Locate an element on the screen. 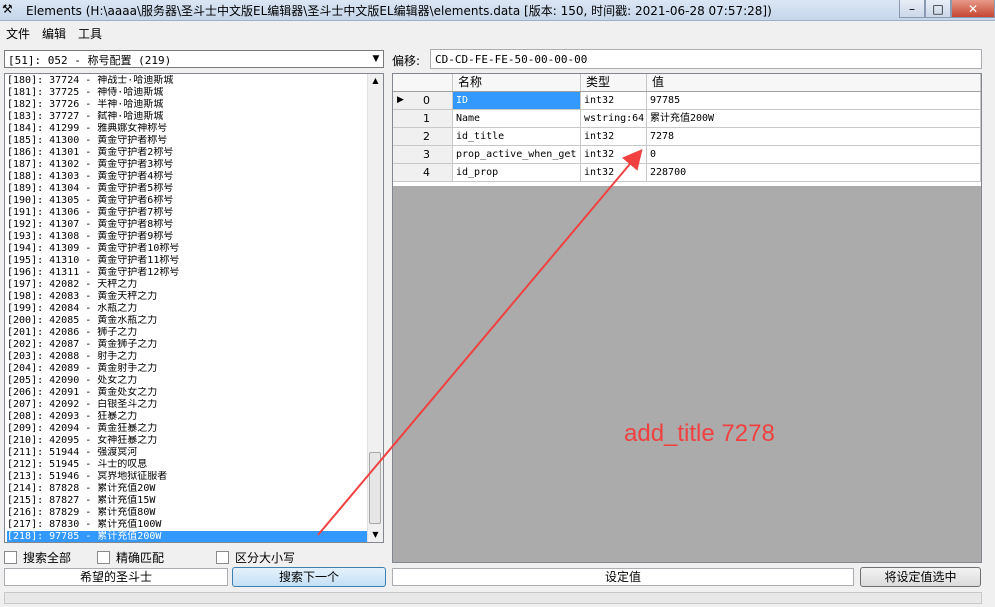 This screenshot has width=995, height=607. list-item: [205]: 42090 - 处女之力 is located at coordinates (188, 381).